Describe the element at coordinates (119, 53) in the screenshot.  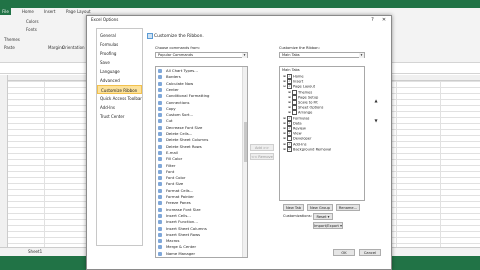
I see `nav-item-proofing: Proofing` at that location.